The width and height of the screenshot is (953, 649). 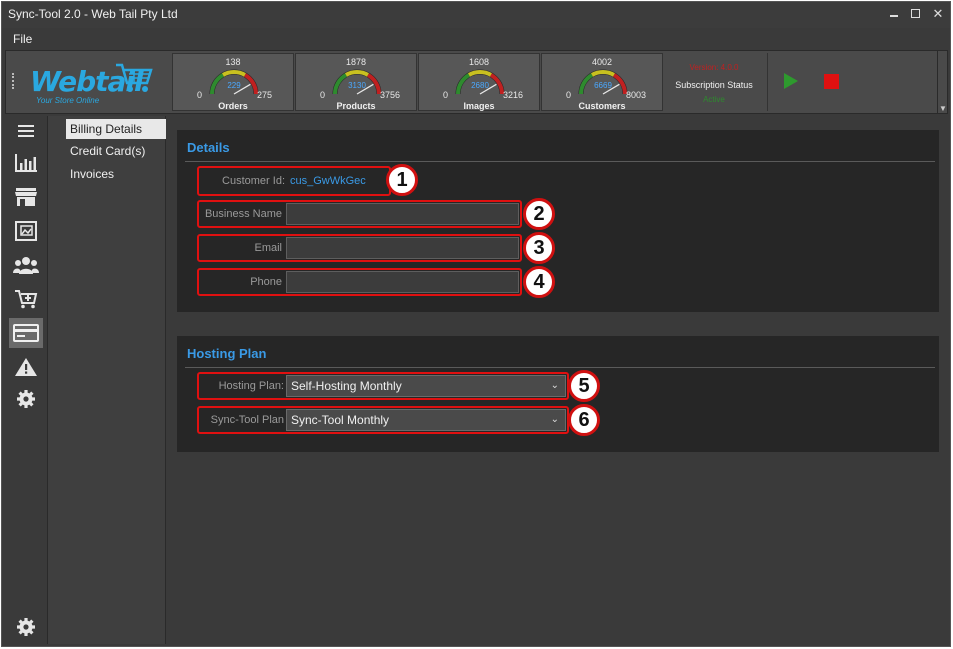 I want to click on nav-store, so click(x=26, y=197).